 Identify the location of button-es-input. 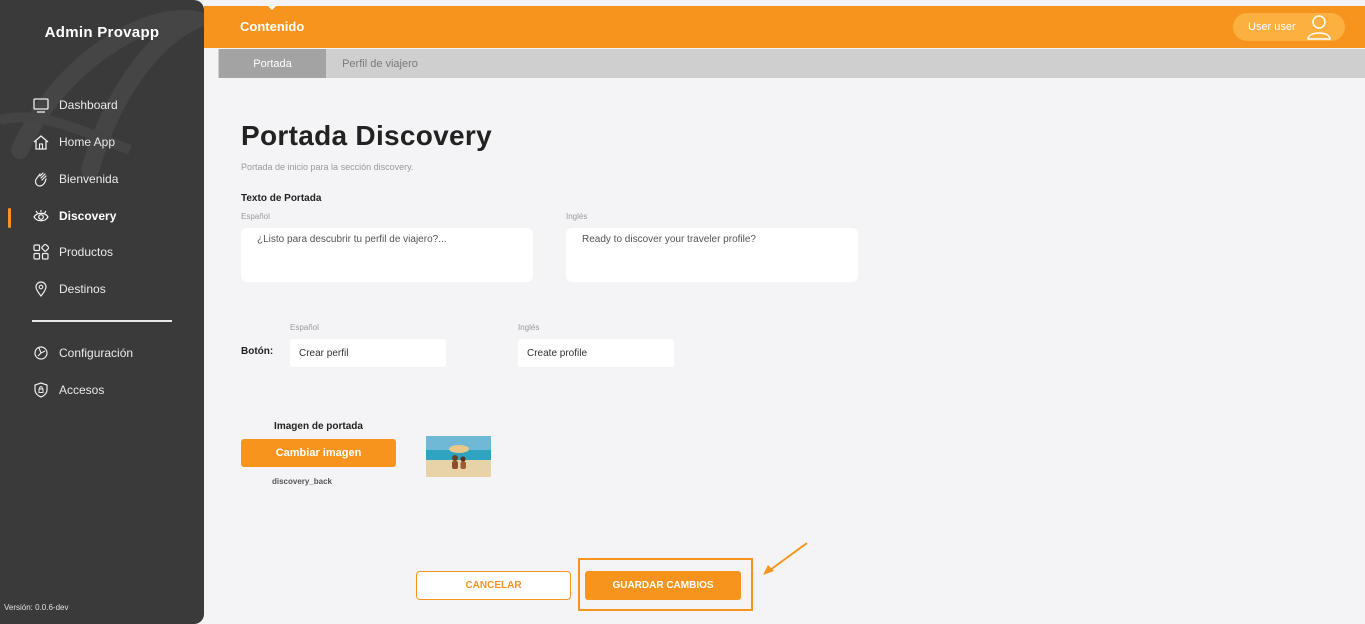
(368, 353).